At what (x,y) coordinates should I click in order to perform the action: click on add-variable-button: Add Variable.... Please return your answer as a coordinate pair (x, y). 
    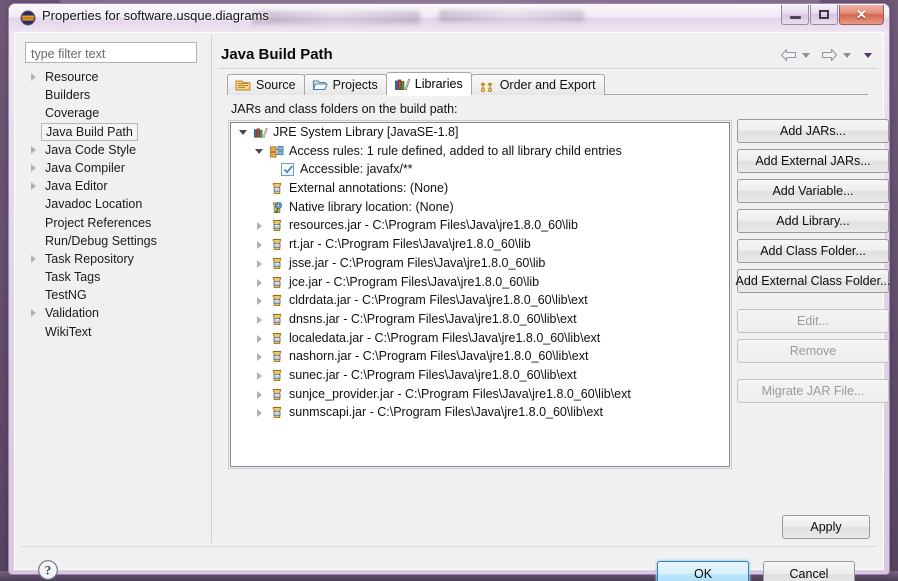
    Looking at the image, I should click on (813, 191).